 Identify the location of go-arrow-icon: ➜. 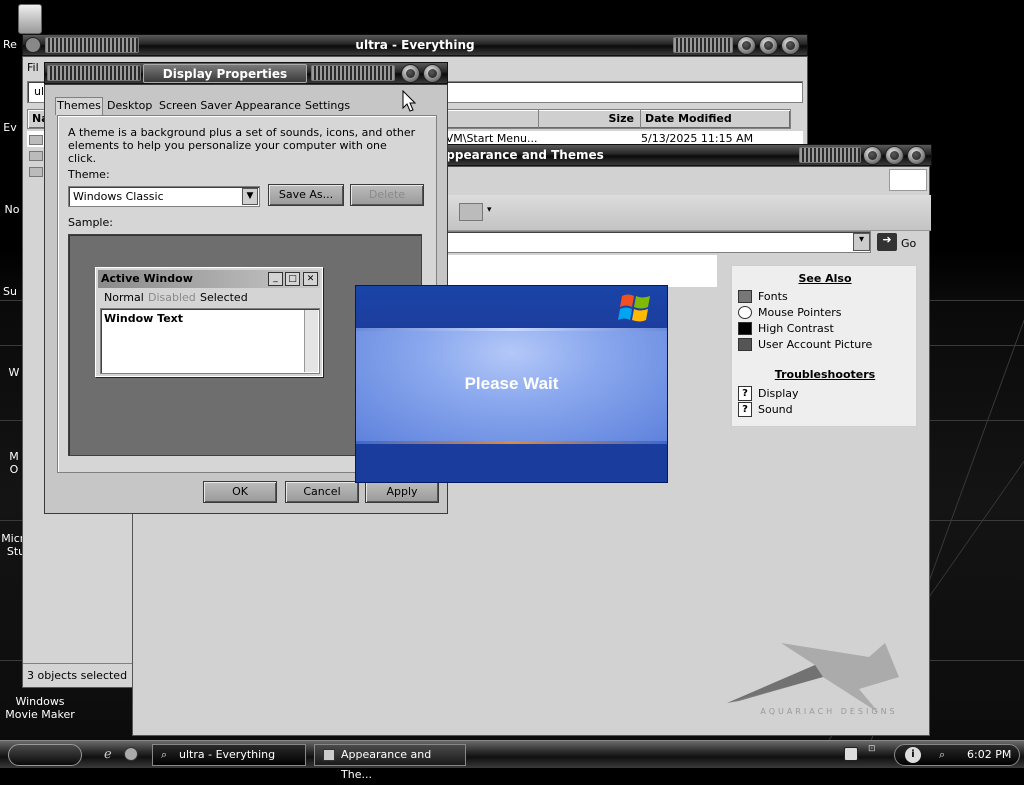
(887, 242).